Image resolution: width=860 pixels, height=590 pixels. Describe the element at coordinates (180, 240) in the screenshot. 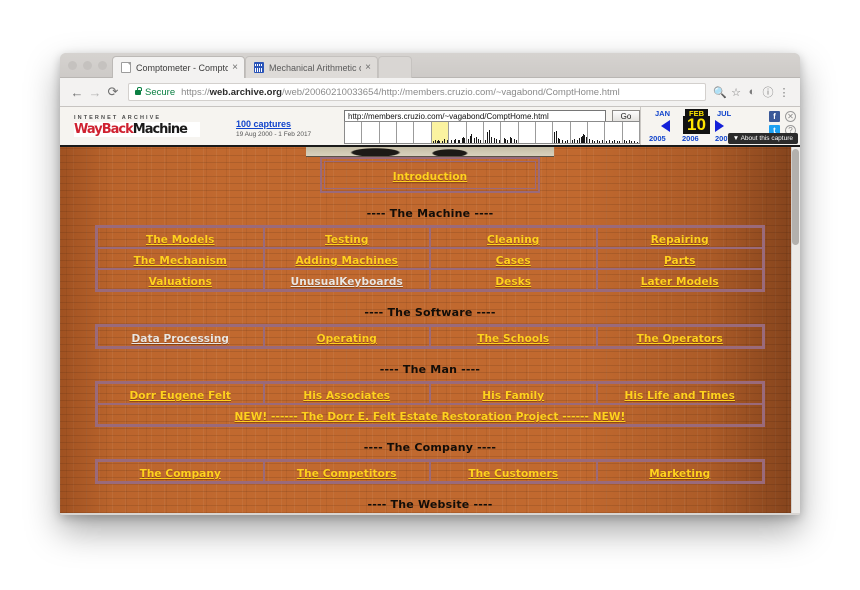

I see `link-the-models: The Models` at that location.